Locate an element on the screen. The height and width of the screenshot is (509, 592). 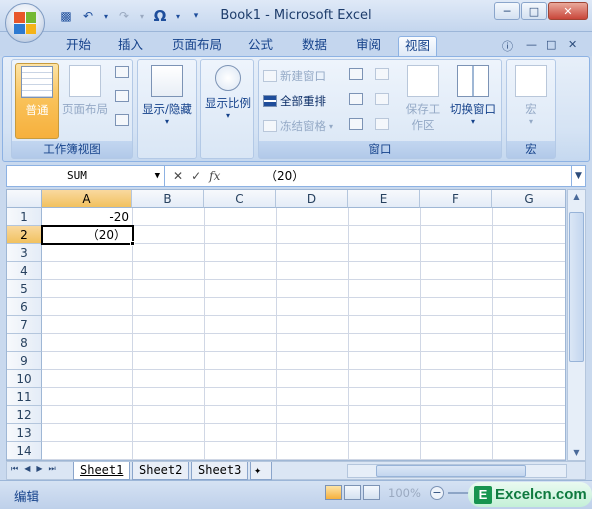
next-sheet-icon: ▶ is located at coordinates (39, 469).